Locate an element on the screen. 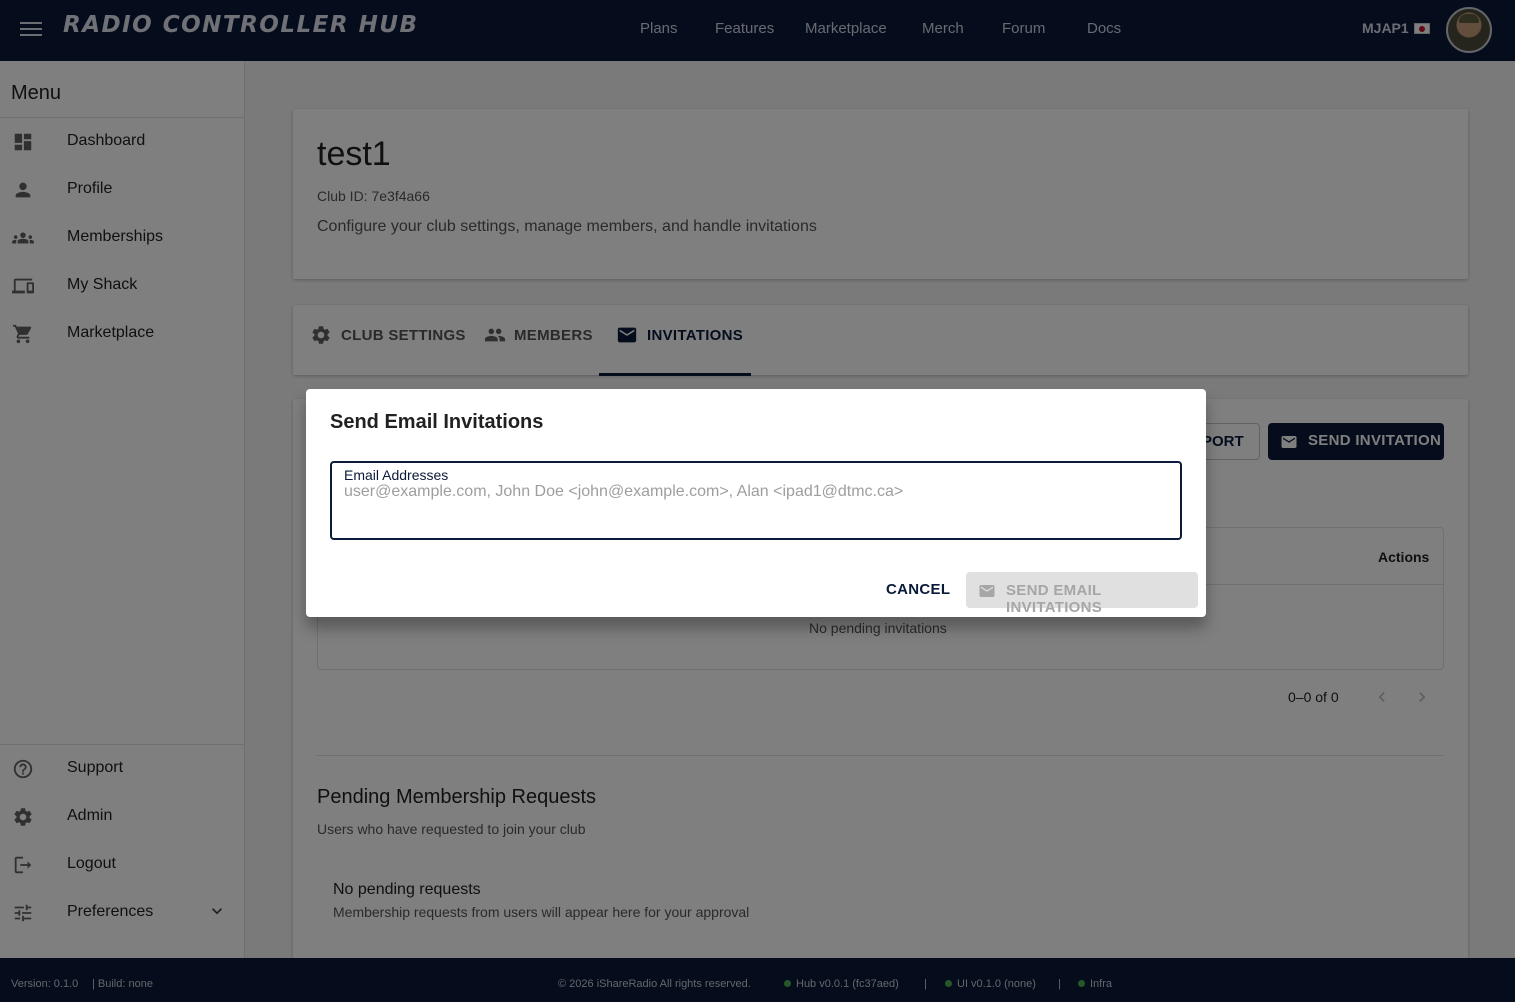 The height and width of the screenshot is (1002, 1515). email-addresses-field: Email Addresses is located at coordinates (756, 500).